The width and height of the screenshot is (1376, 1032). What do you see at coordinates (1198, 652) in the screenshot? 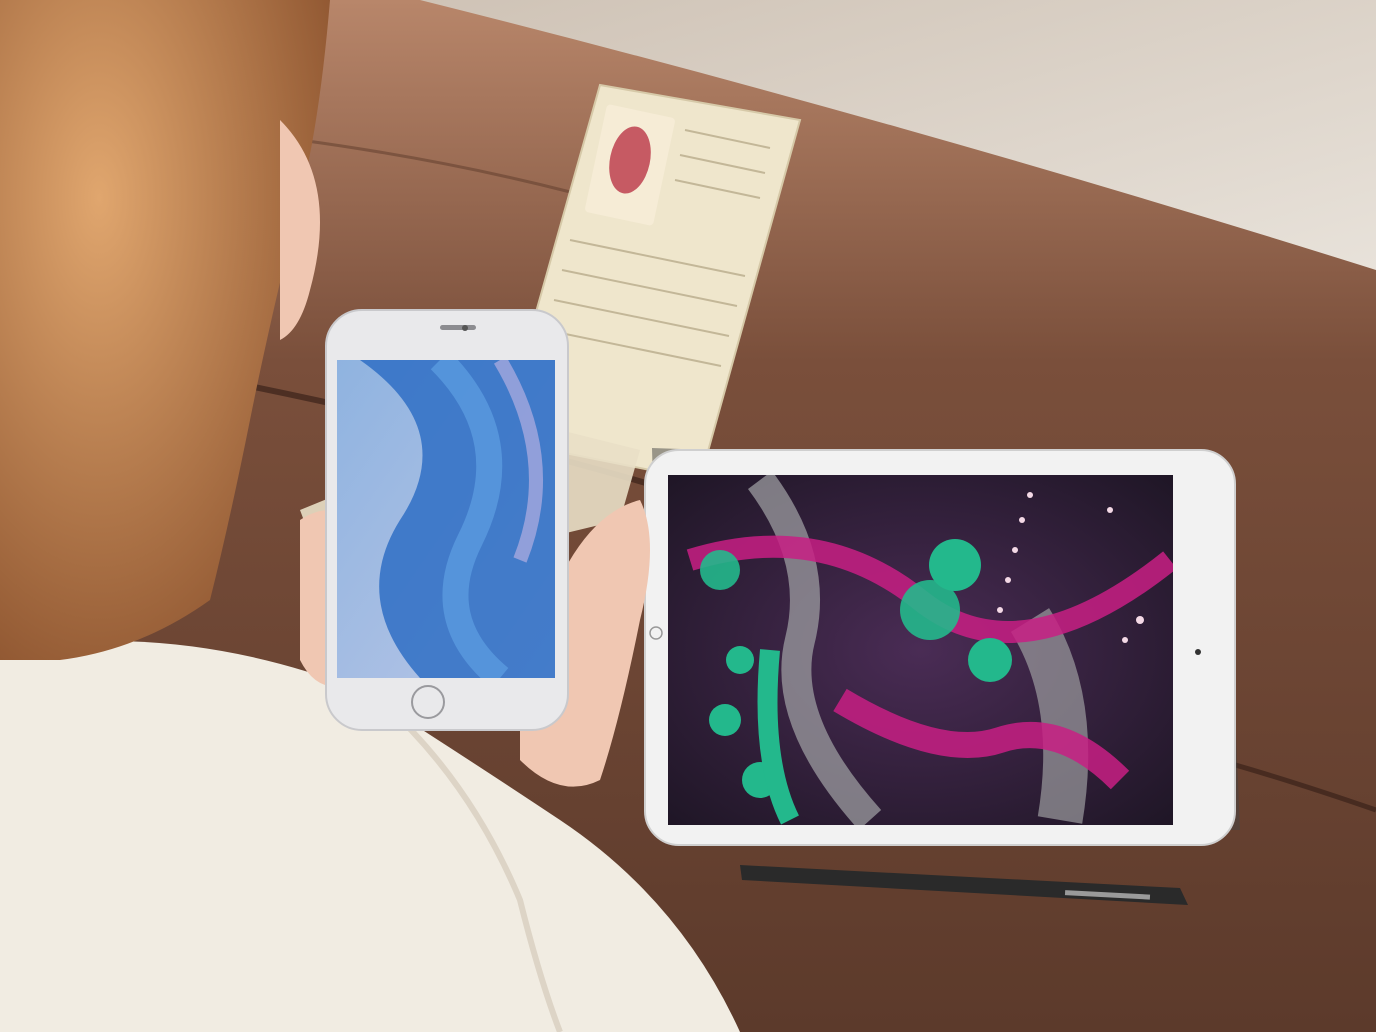
I see `tablet-camera` at bounding box center [1198, 652].